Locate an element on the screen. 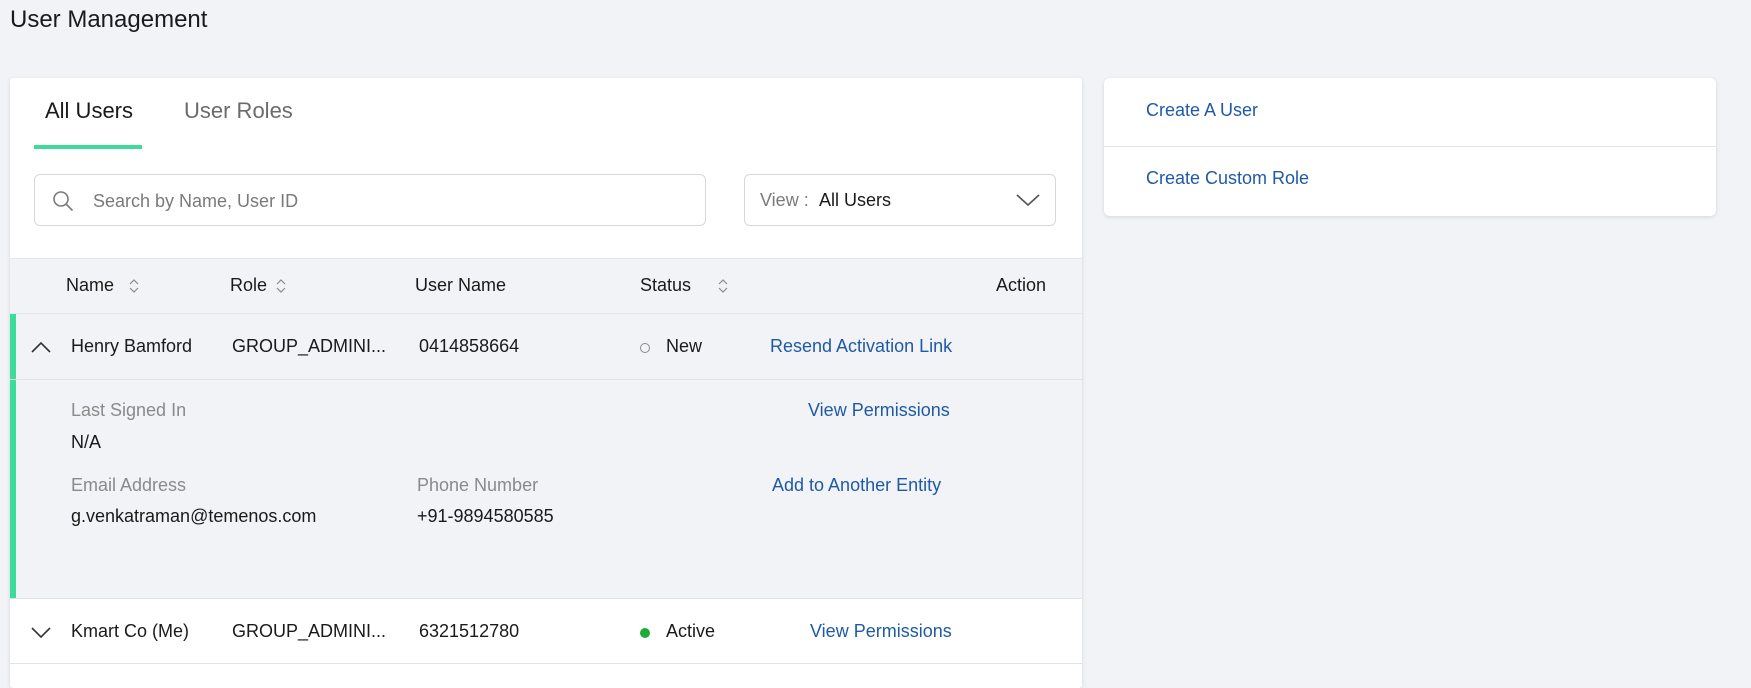 The image size is (1751, 688). email-label: Email Address is located at coordinates (129, 485).